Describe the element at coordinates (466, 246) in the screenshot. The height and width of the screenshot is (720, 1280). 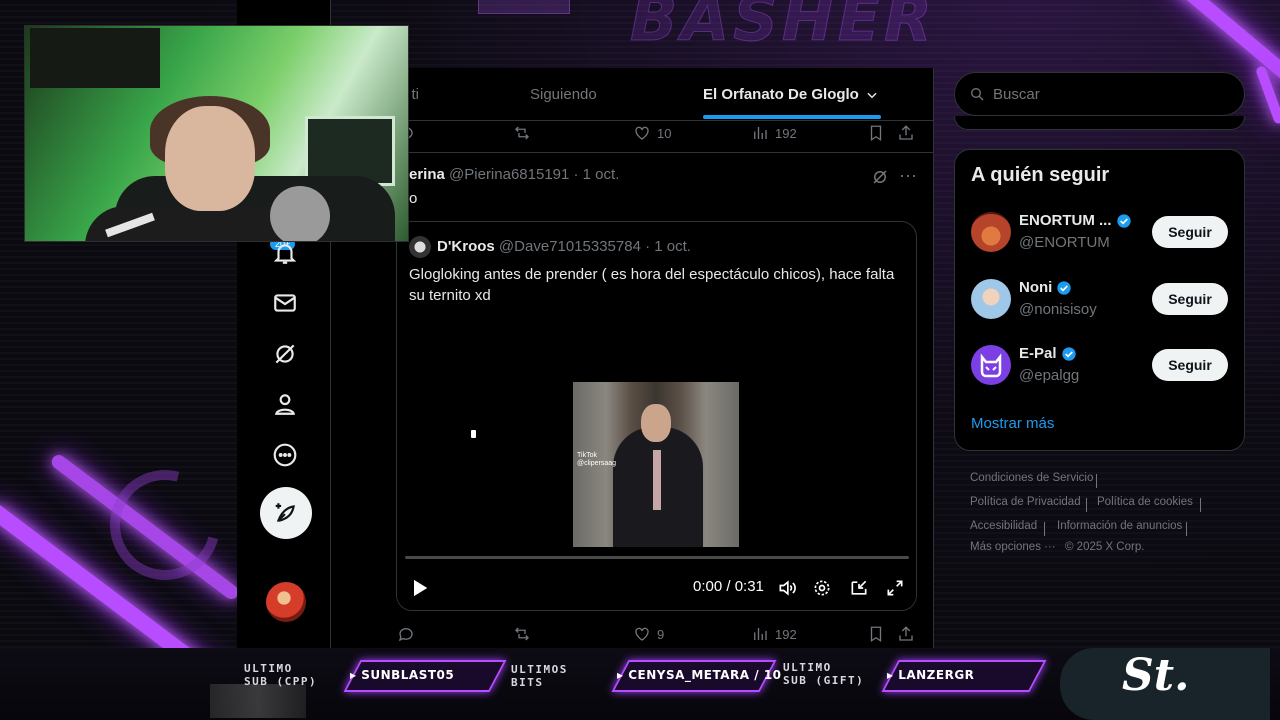
I see `quoted-author-name: D'Kroos` at that location.